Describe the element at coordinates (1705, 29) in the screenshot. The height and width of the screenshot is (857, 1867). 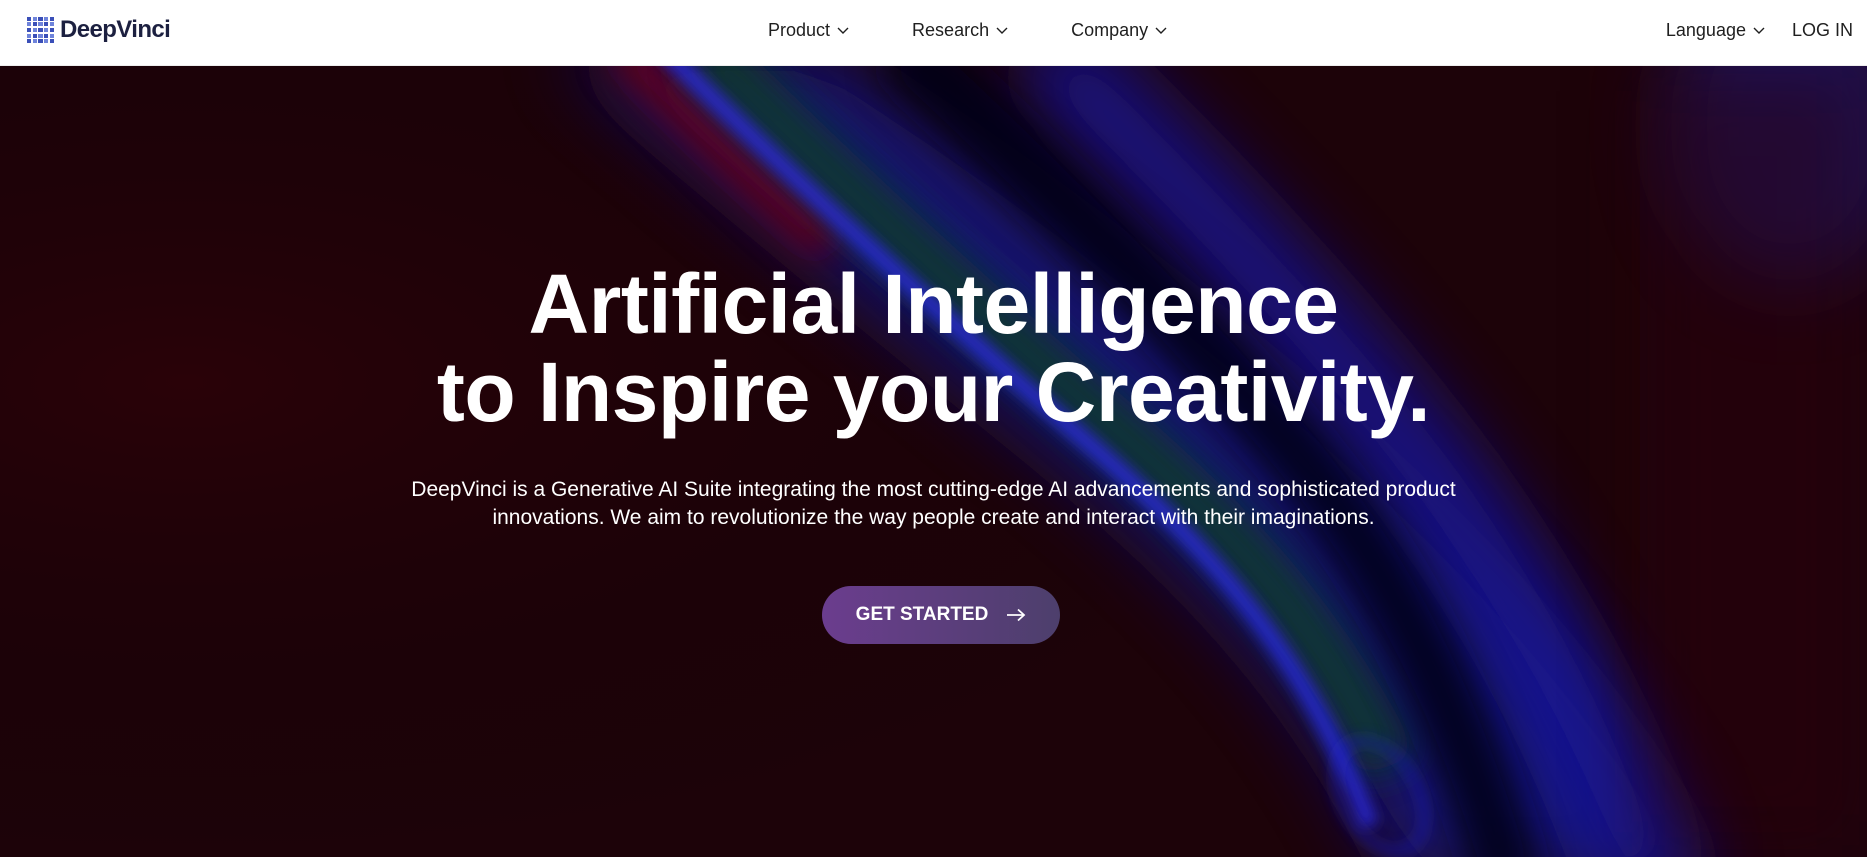
I see `language-label: Language` at that location.